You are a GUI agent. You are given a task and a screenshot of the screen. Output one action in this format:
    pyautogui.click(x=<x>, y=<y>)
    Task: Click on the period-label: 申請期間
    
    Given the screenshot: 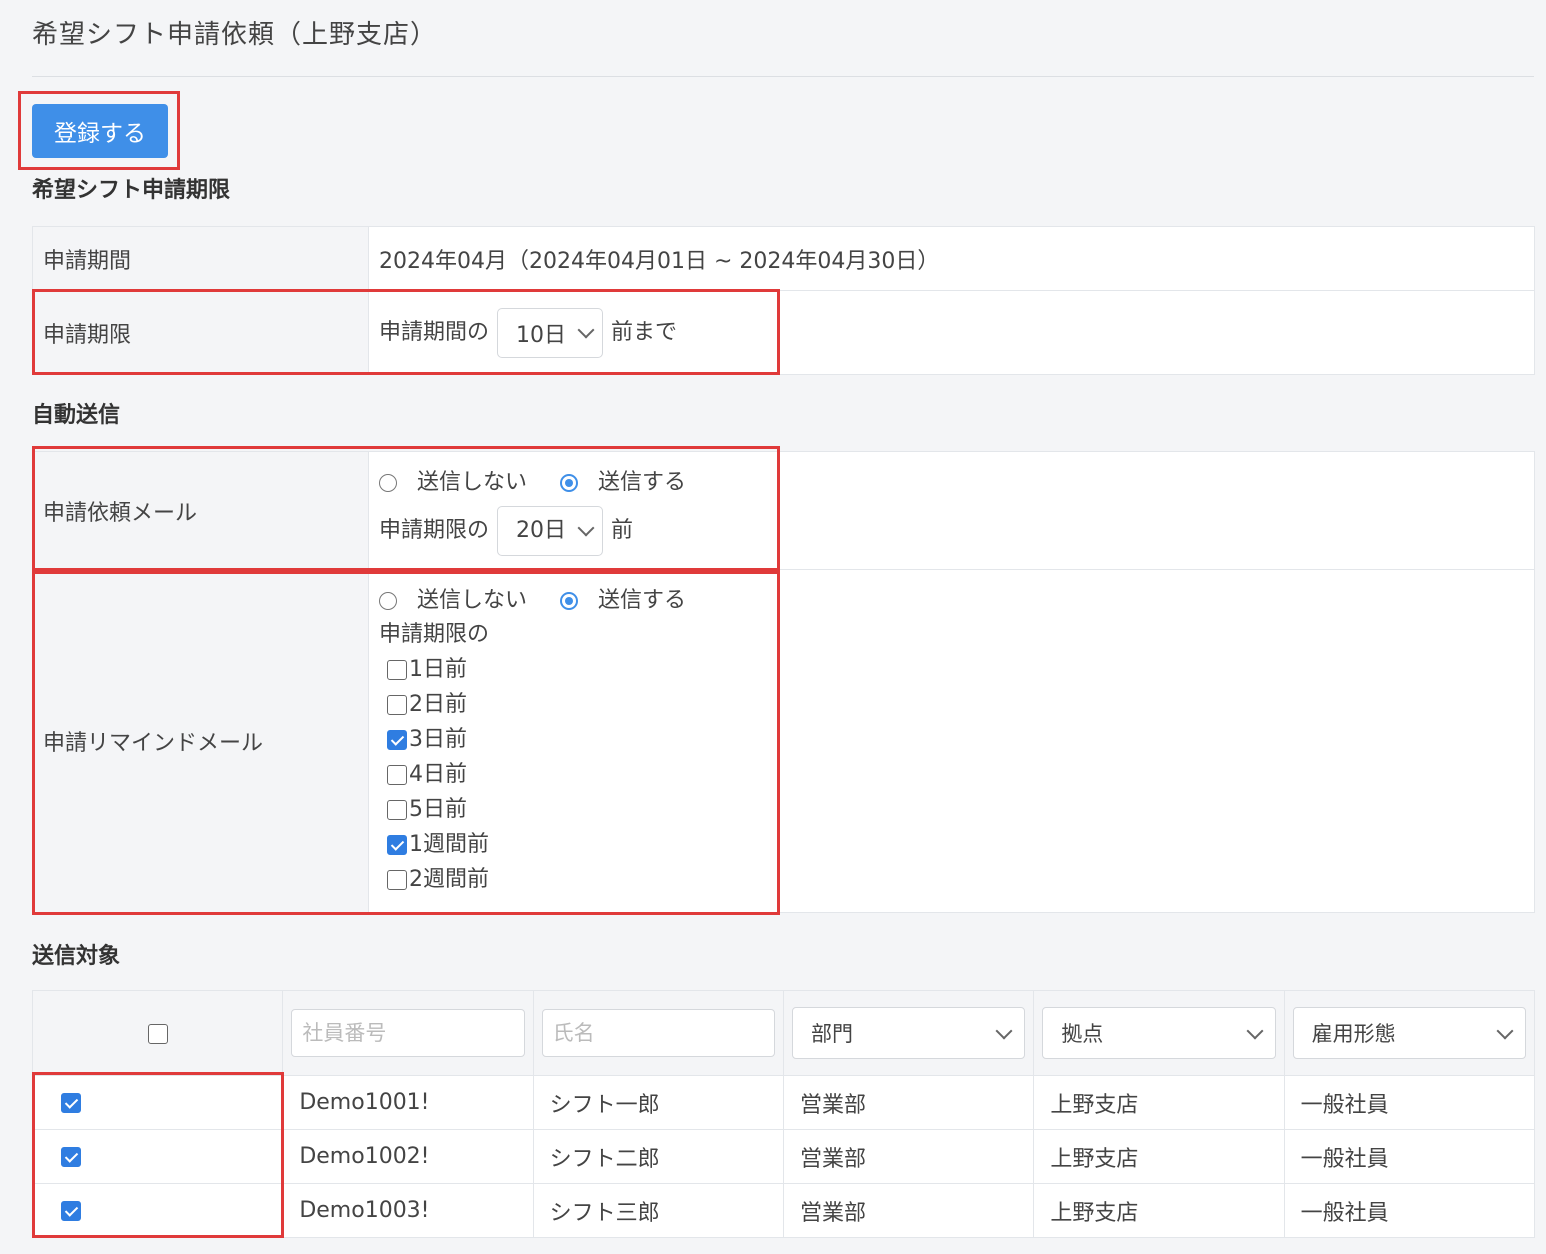 What is the action you would take?
    pyautogui.click(x=200, y=258)
    